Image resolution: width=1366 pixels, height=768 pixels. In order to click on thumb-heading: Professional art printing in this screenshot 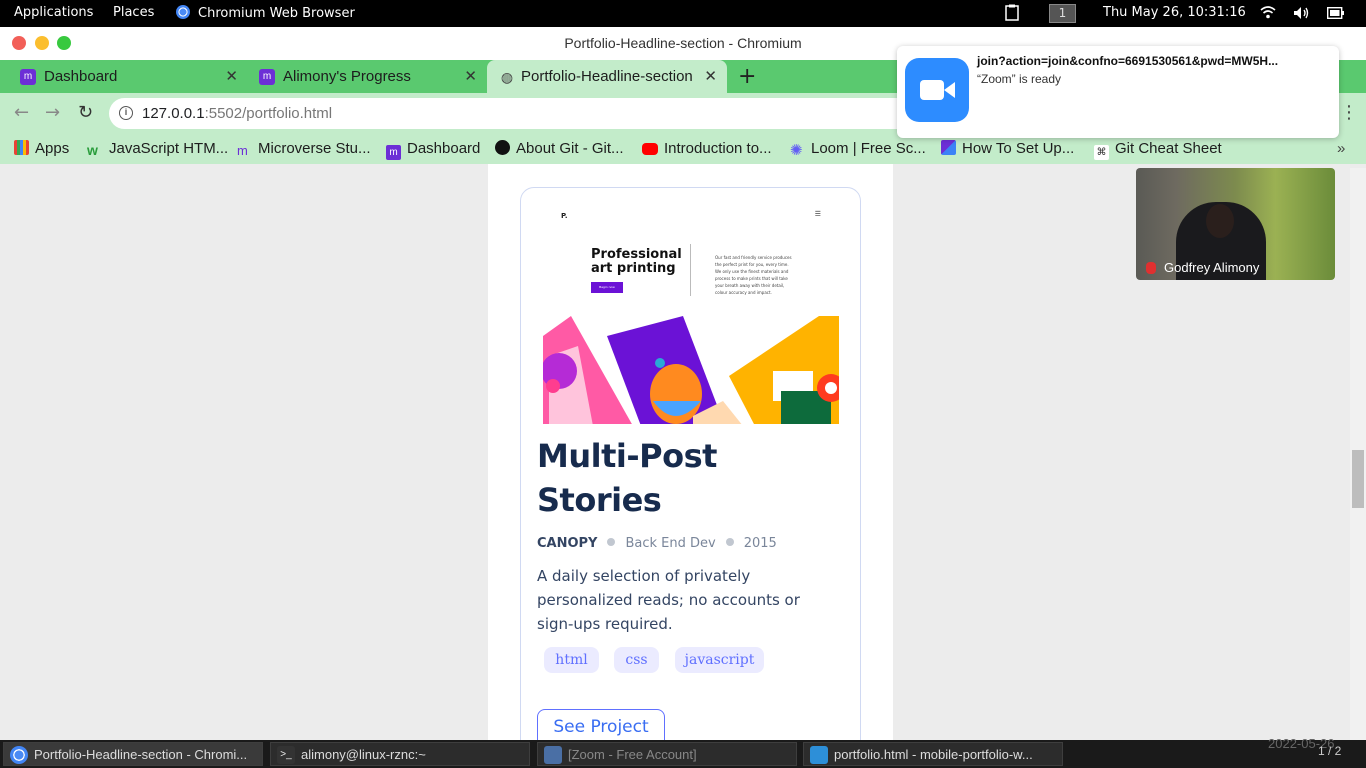, I will do `click(636, 262)`.